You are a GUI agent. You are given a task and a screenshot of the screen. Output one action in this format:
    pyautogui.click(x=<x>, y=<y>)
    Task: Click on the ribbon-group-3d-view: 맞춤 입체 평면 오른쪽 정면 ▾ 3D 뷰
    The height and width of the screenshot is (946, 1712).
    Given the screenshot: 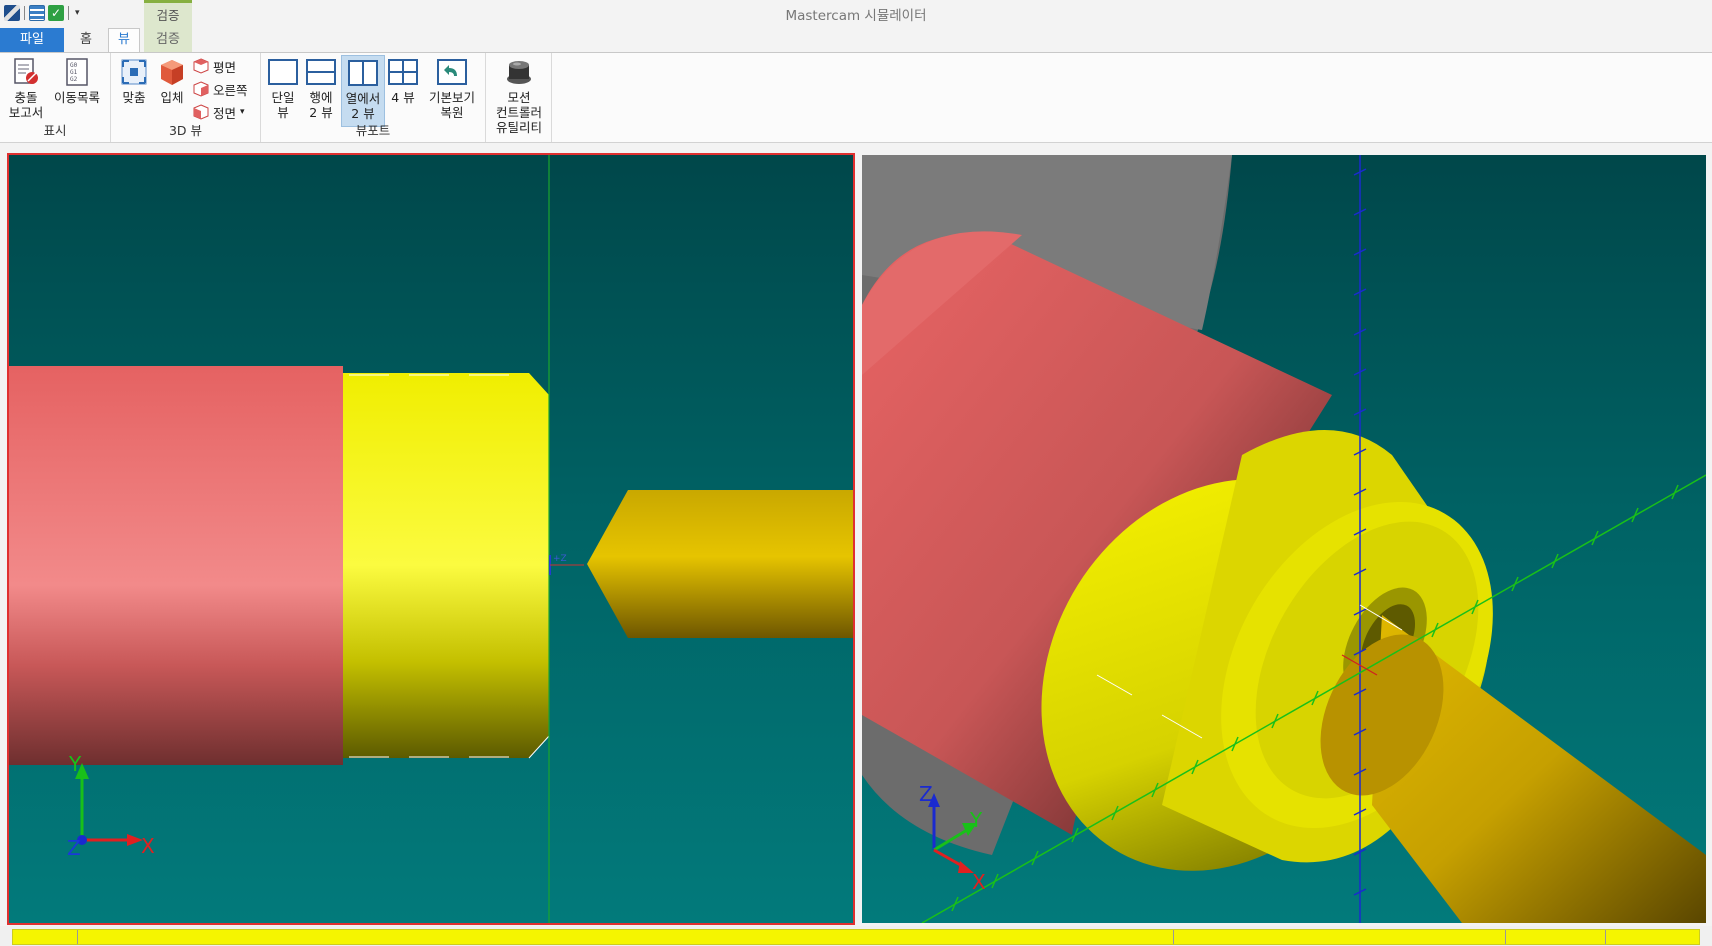 What is the action you would take?
    pyautogui.click(x=186, y=97)
    